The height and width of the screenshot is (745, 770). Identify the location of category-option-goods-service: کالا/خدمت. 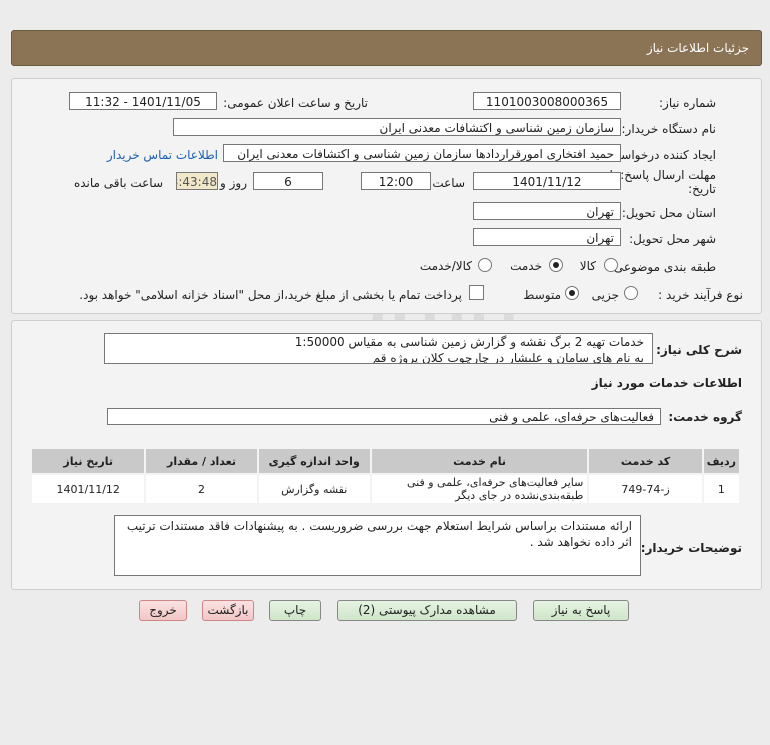
(445, 266).